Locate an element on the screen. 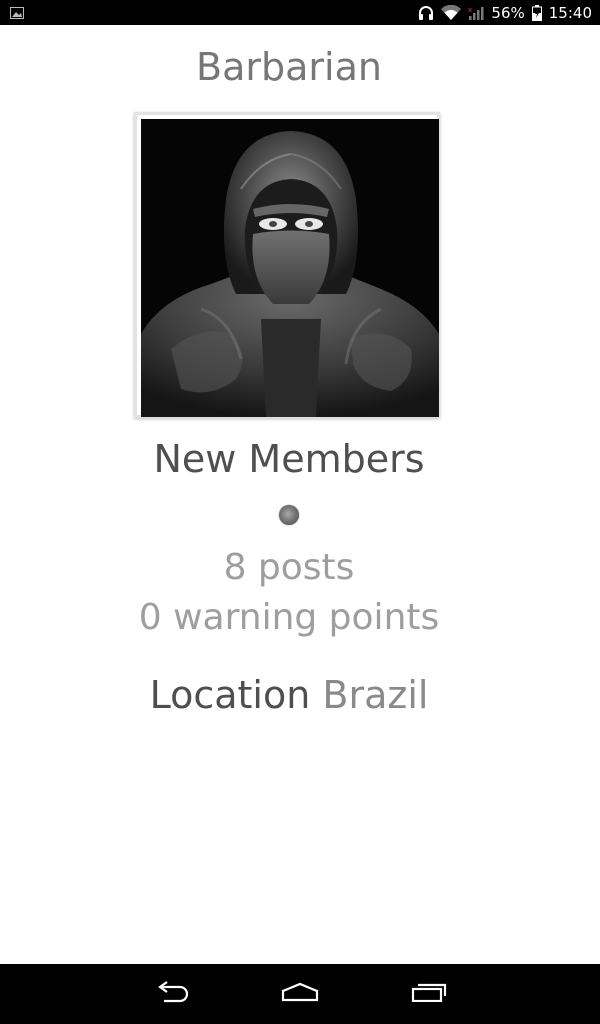 The image size is (600, 1024). svg-text: x is located at coordinates (470, 10).